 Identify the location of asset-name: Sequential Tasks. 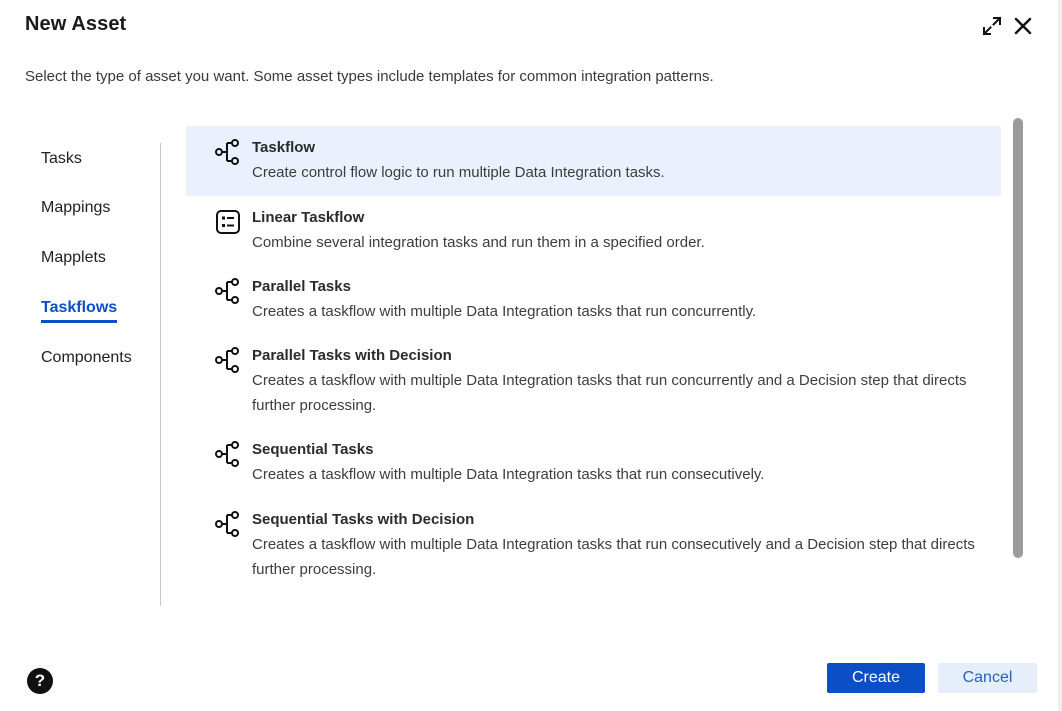
(313, 449).